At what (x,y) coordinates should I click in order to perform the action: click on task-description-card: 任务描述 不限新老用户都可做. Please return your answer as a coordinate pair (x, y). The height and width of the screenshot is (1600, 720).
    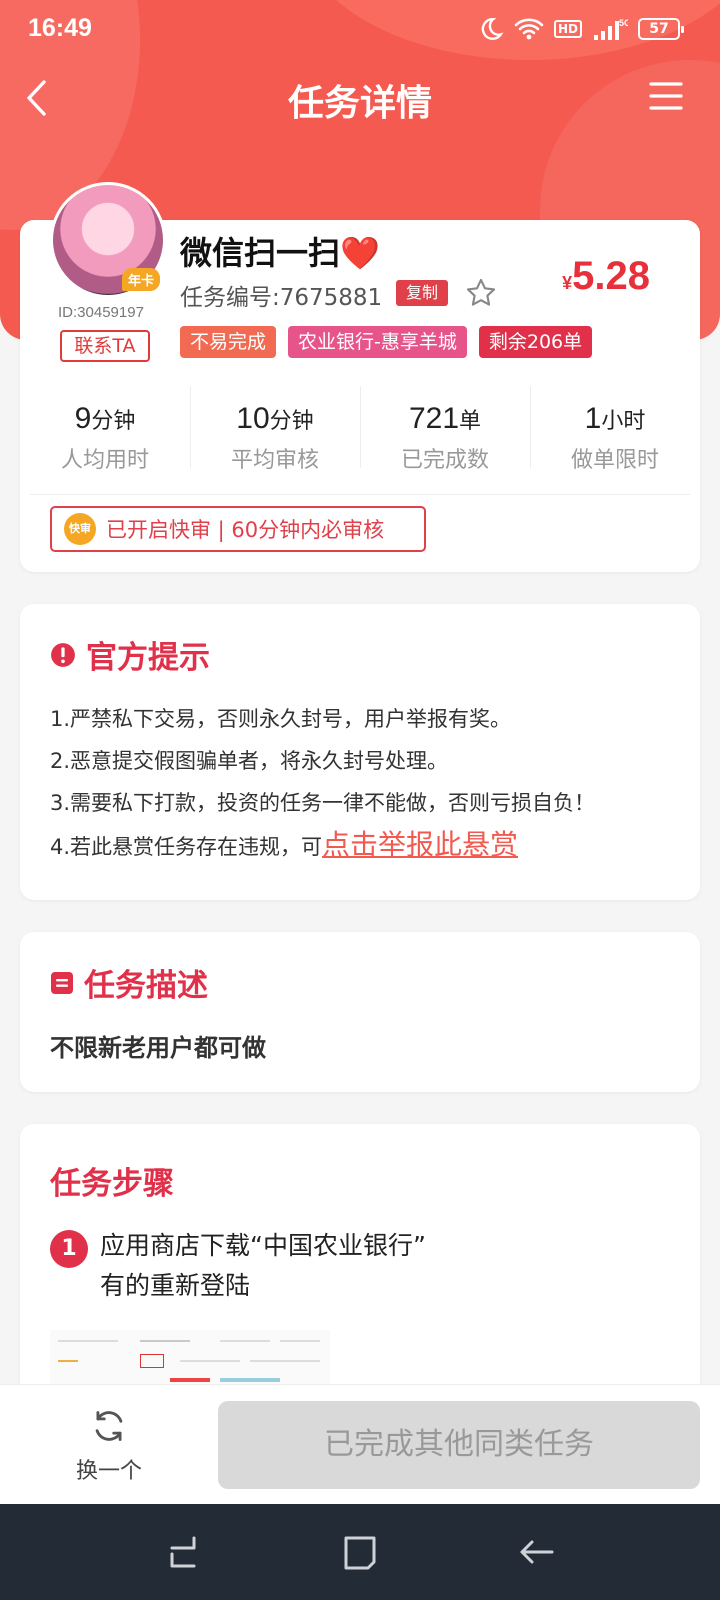
    Looking at the image, I should click on (360, 1012).